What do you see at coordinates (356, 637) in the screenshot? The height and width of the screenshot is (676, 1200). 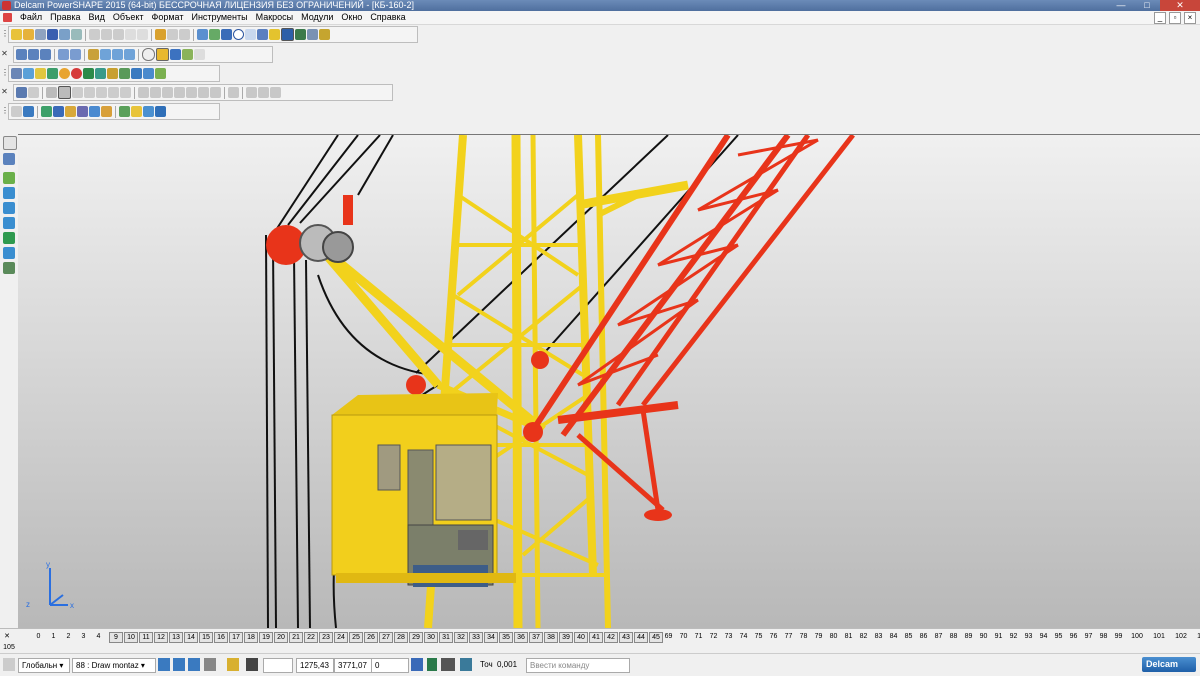 I see `level-button: 25` at bounding box center [356, 637].